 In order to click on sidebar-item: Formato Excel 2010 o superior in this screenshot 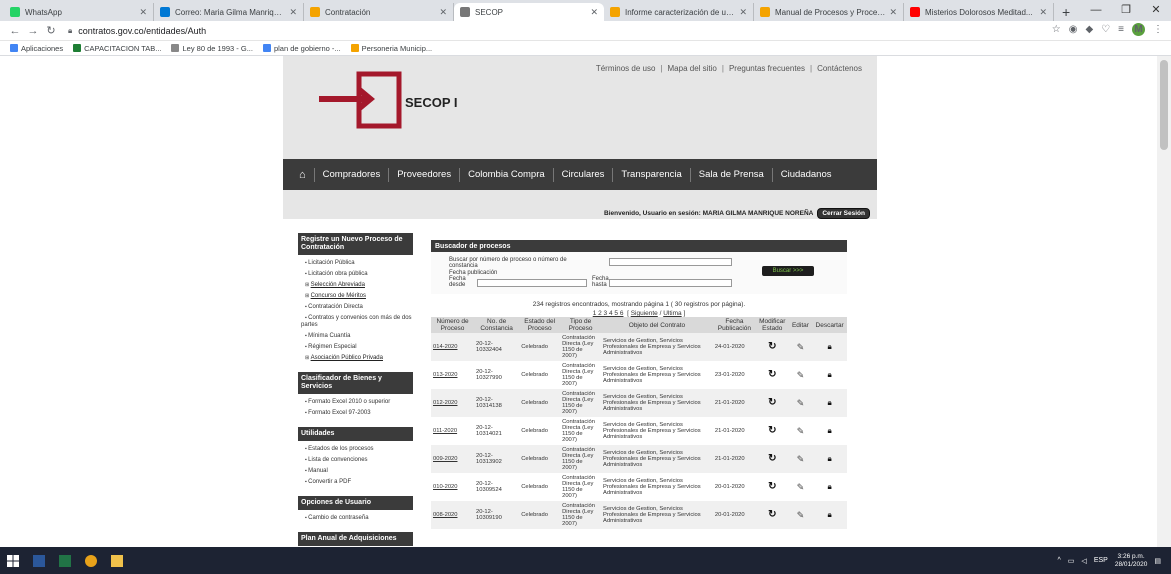, I will do `click(357, 402)`.